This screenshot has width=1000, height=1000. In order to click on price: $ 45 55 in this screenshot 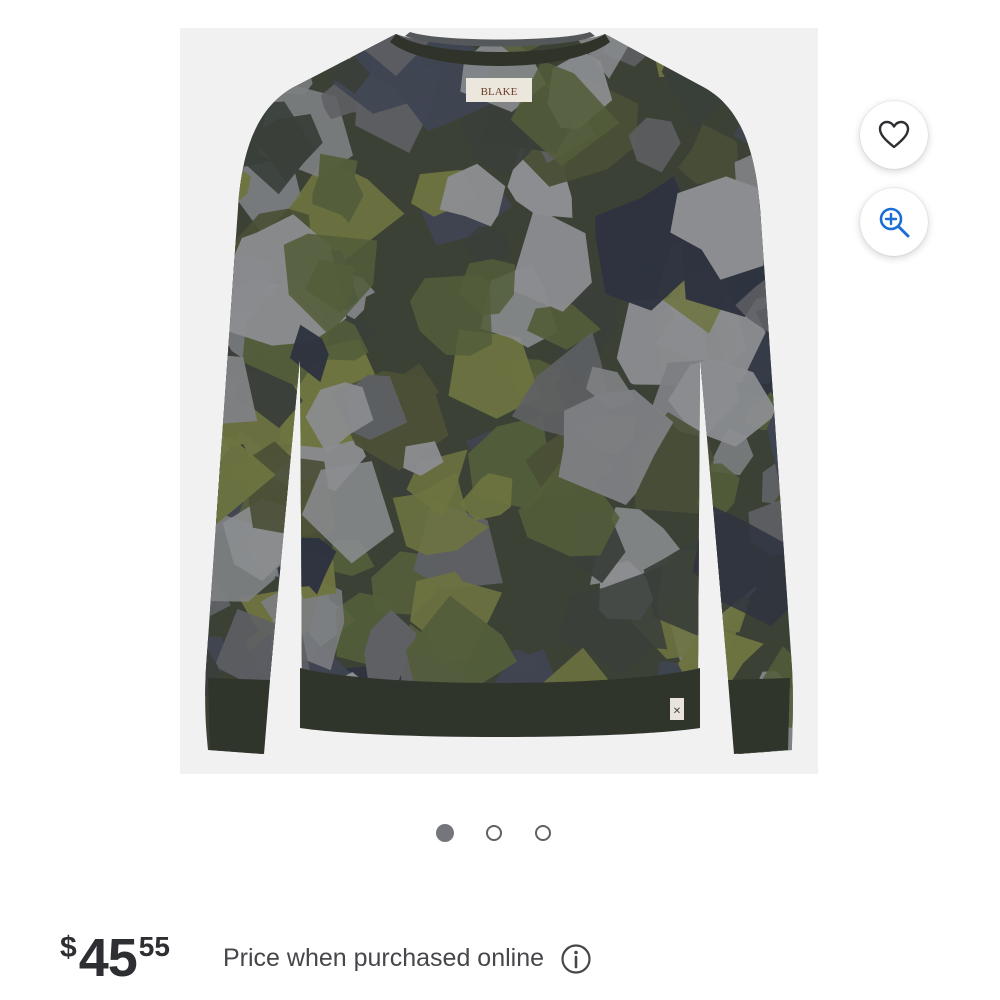, I will do `click(115, 955)`.